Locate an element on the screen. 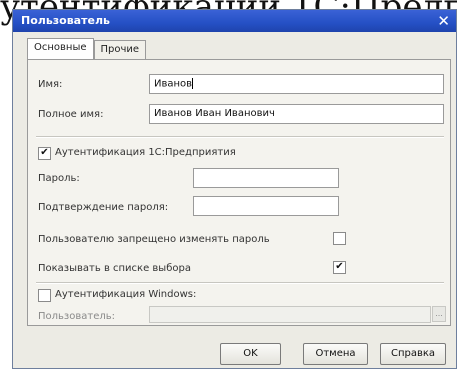 The image size is (457, 369). fullname-label: Полное имя: is located at coordinates (71, 114).